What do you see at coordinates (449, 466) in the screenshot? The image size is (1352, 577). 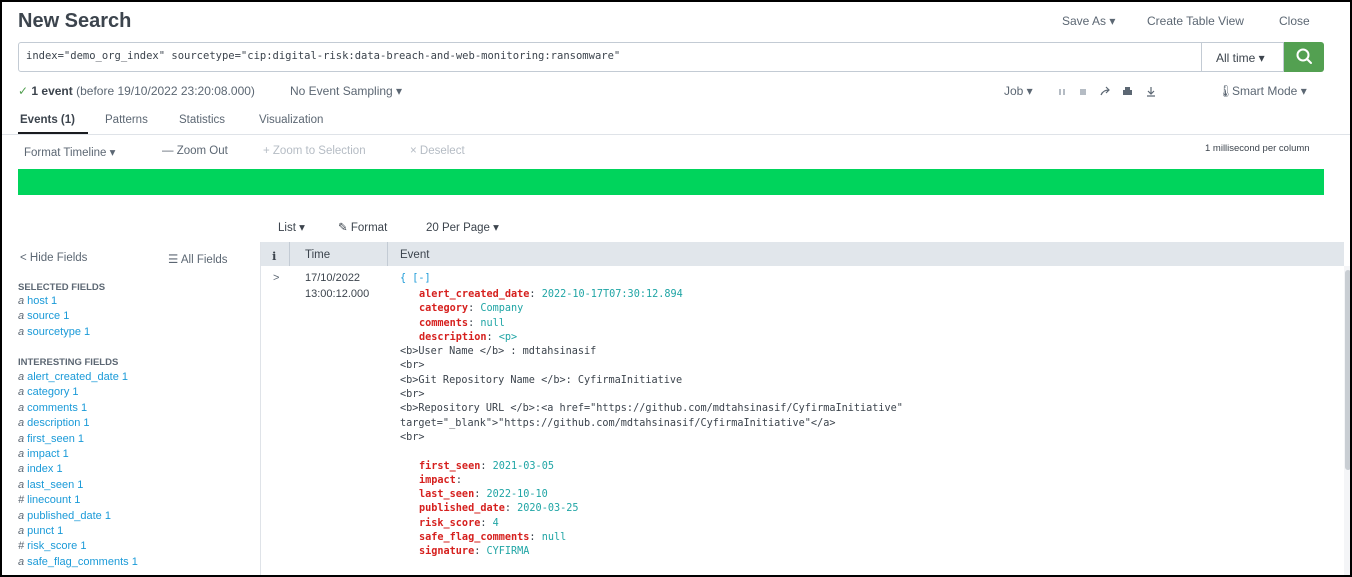 I see `event-field-key: first_seen` at bounding box center [449, 466].